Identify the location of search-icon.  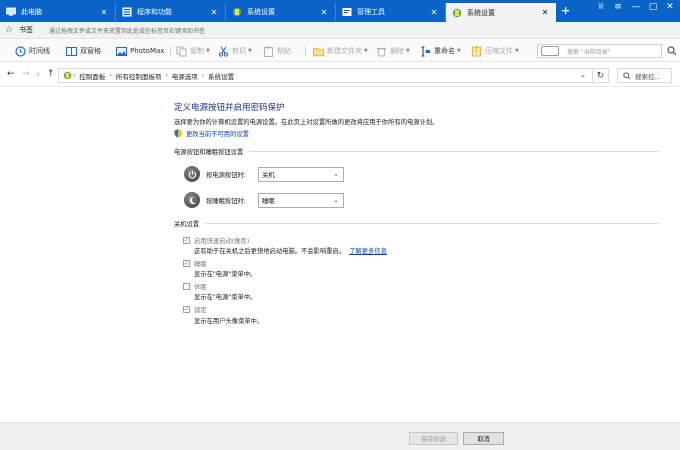
(672, 51).